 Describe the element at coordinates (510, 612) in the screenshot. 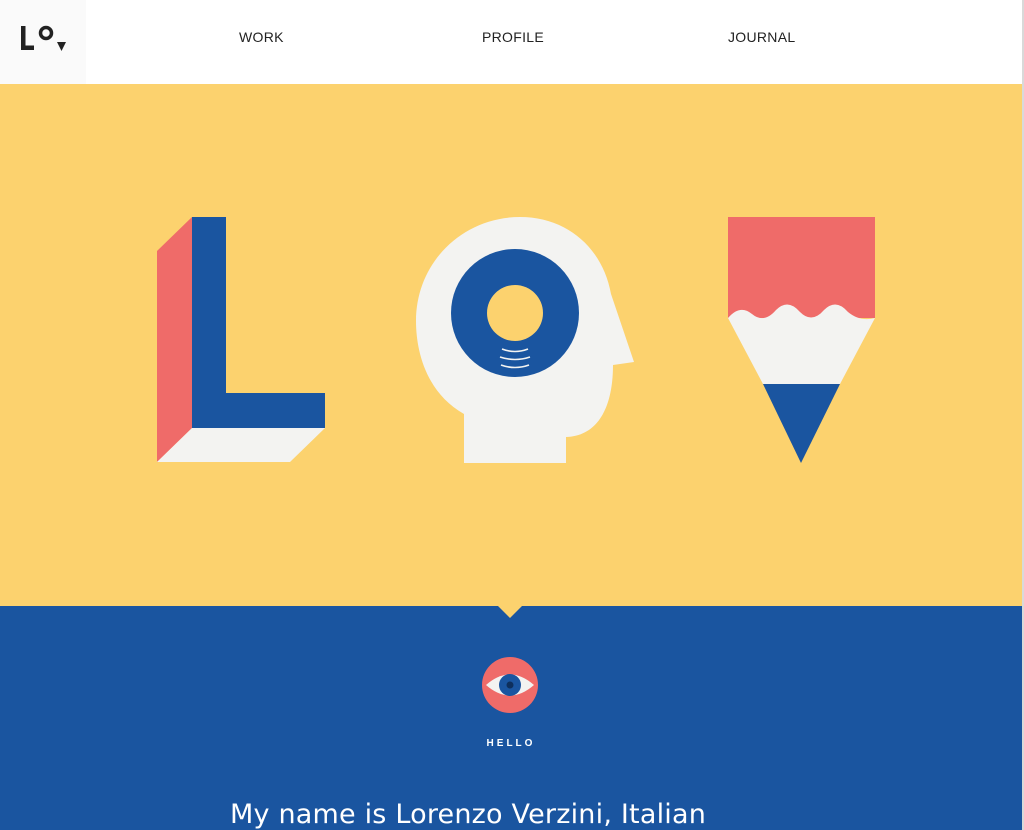

I see `section-pointer` at that location.